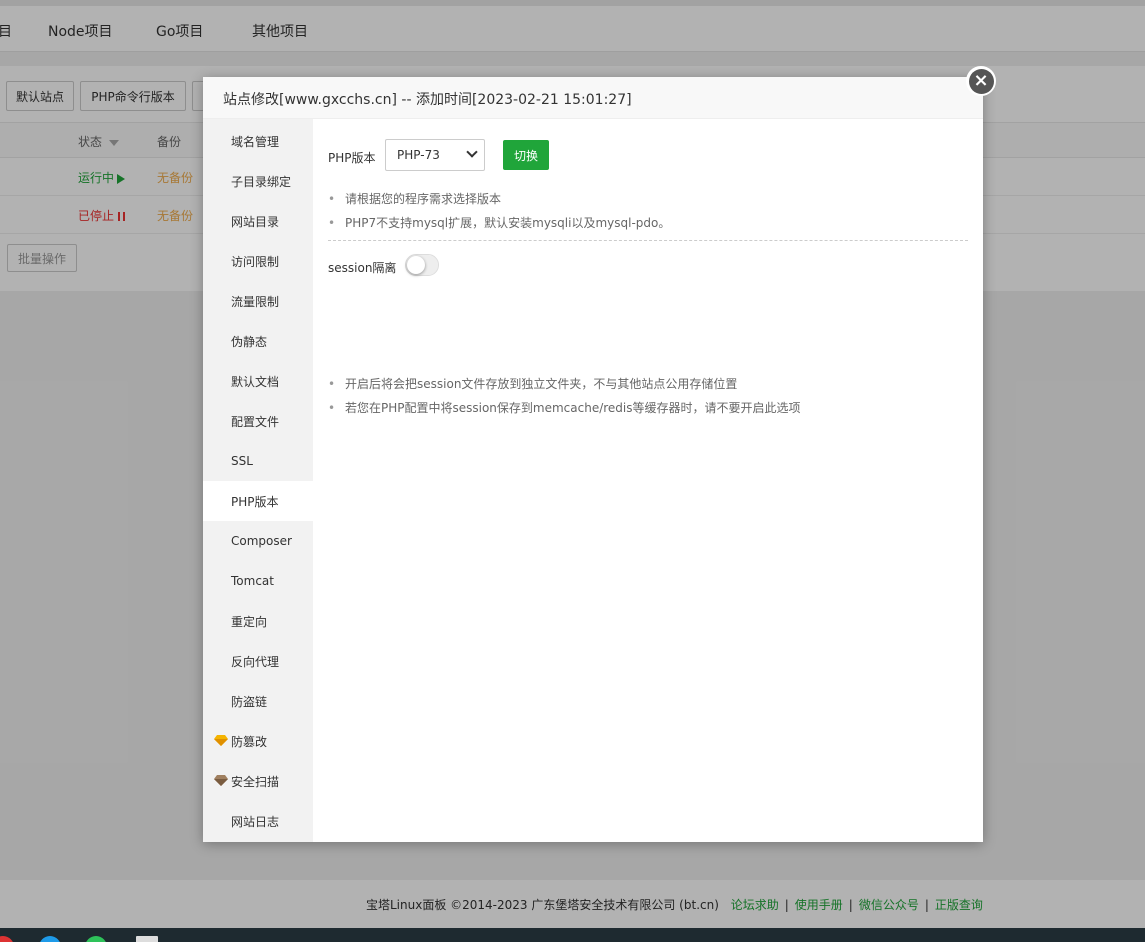 The height and width of the screenshot is (942, 1145). I want to click on sidebar-item-label: 子目录绑定, so click(261, 181).